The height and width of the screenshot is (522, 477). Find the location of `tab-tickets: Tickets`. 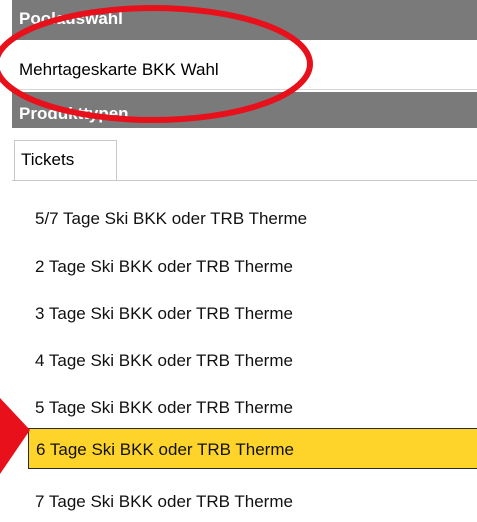

tab-tickets: Tickets is located at coordinates (65, 160).